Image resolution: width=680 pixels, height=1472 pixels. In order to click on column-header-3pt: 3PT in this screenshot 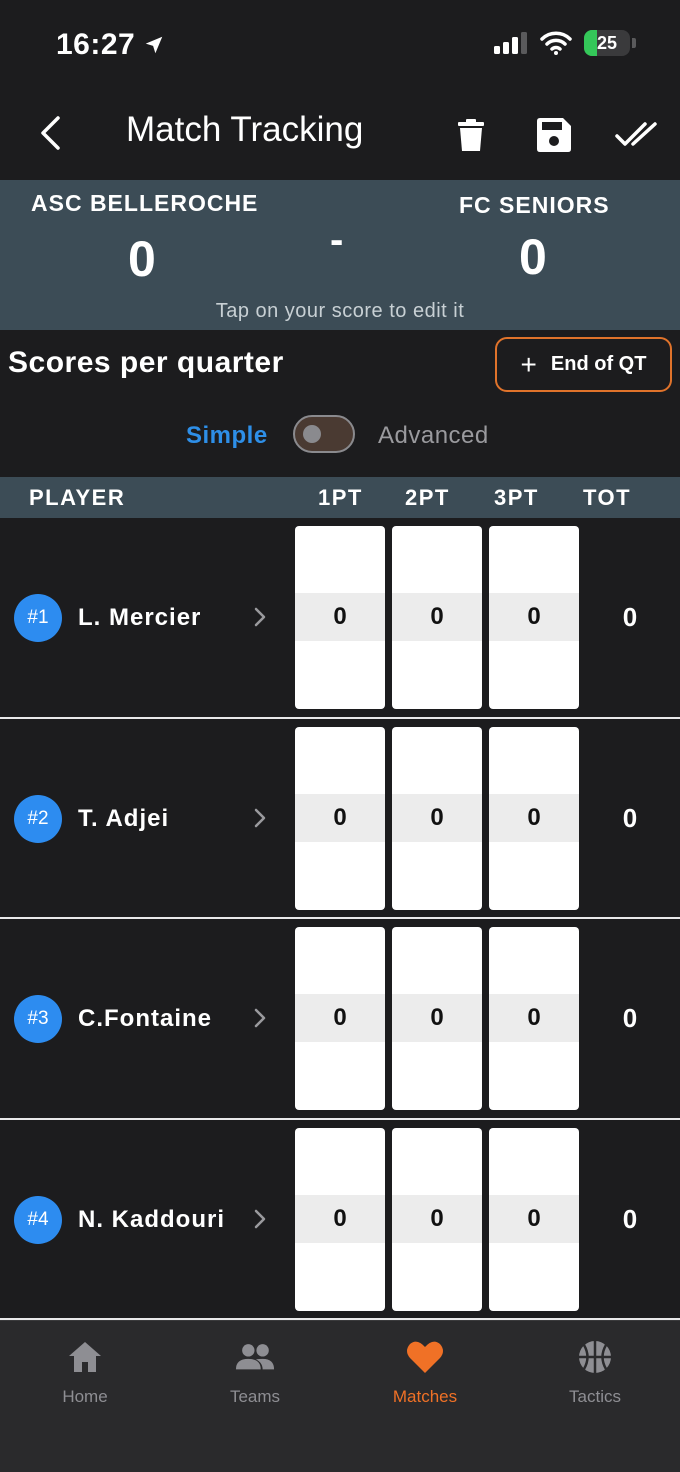, I will do `click(516, 497)`.